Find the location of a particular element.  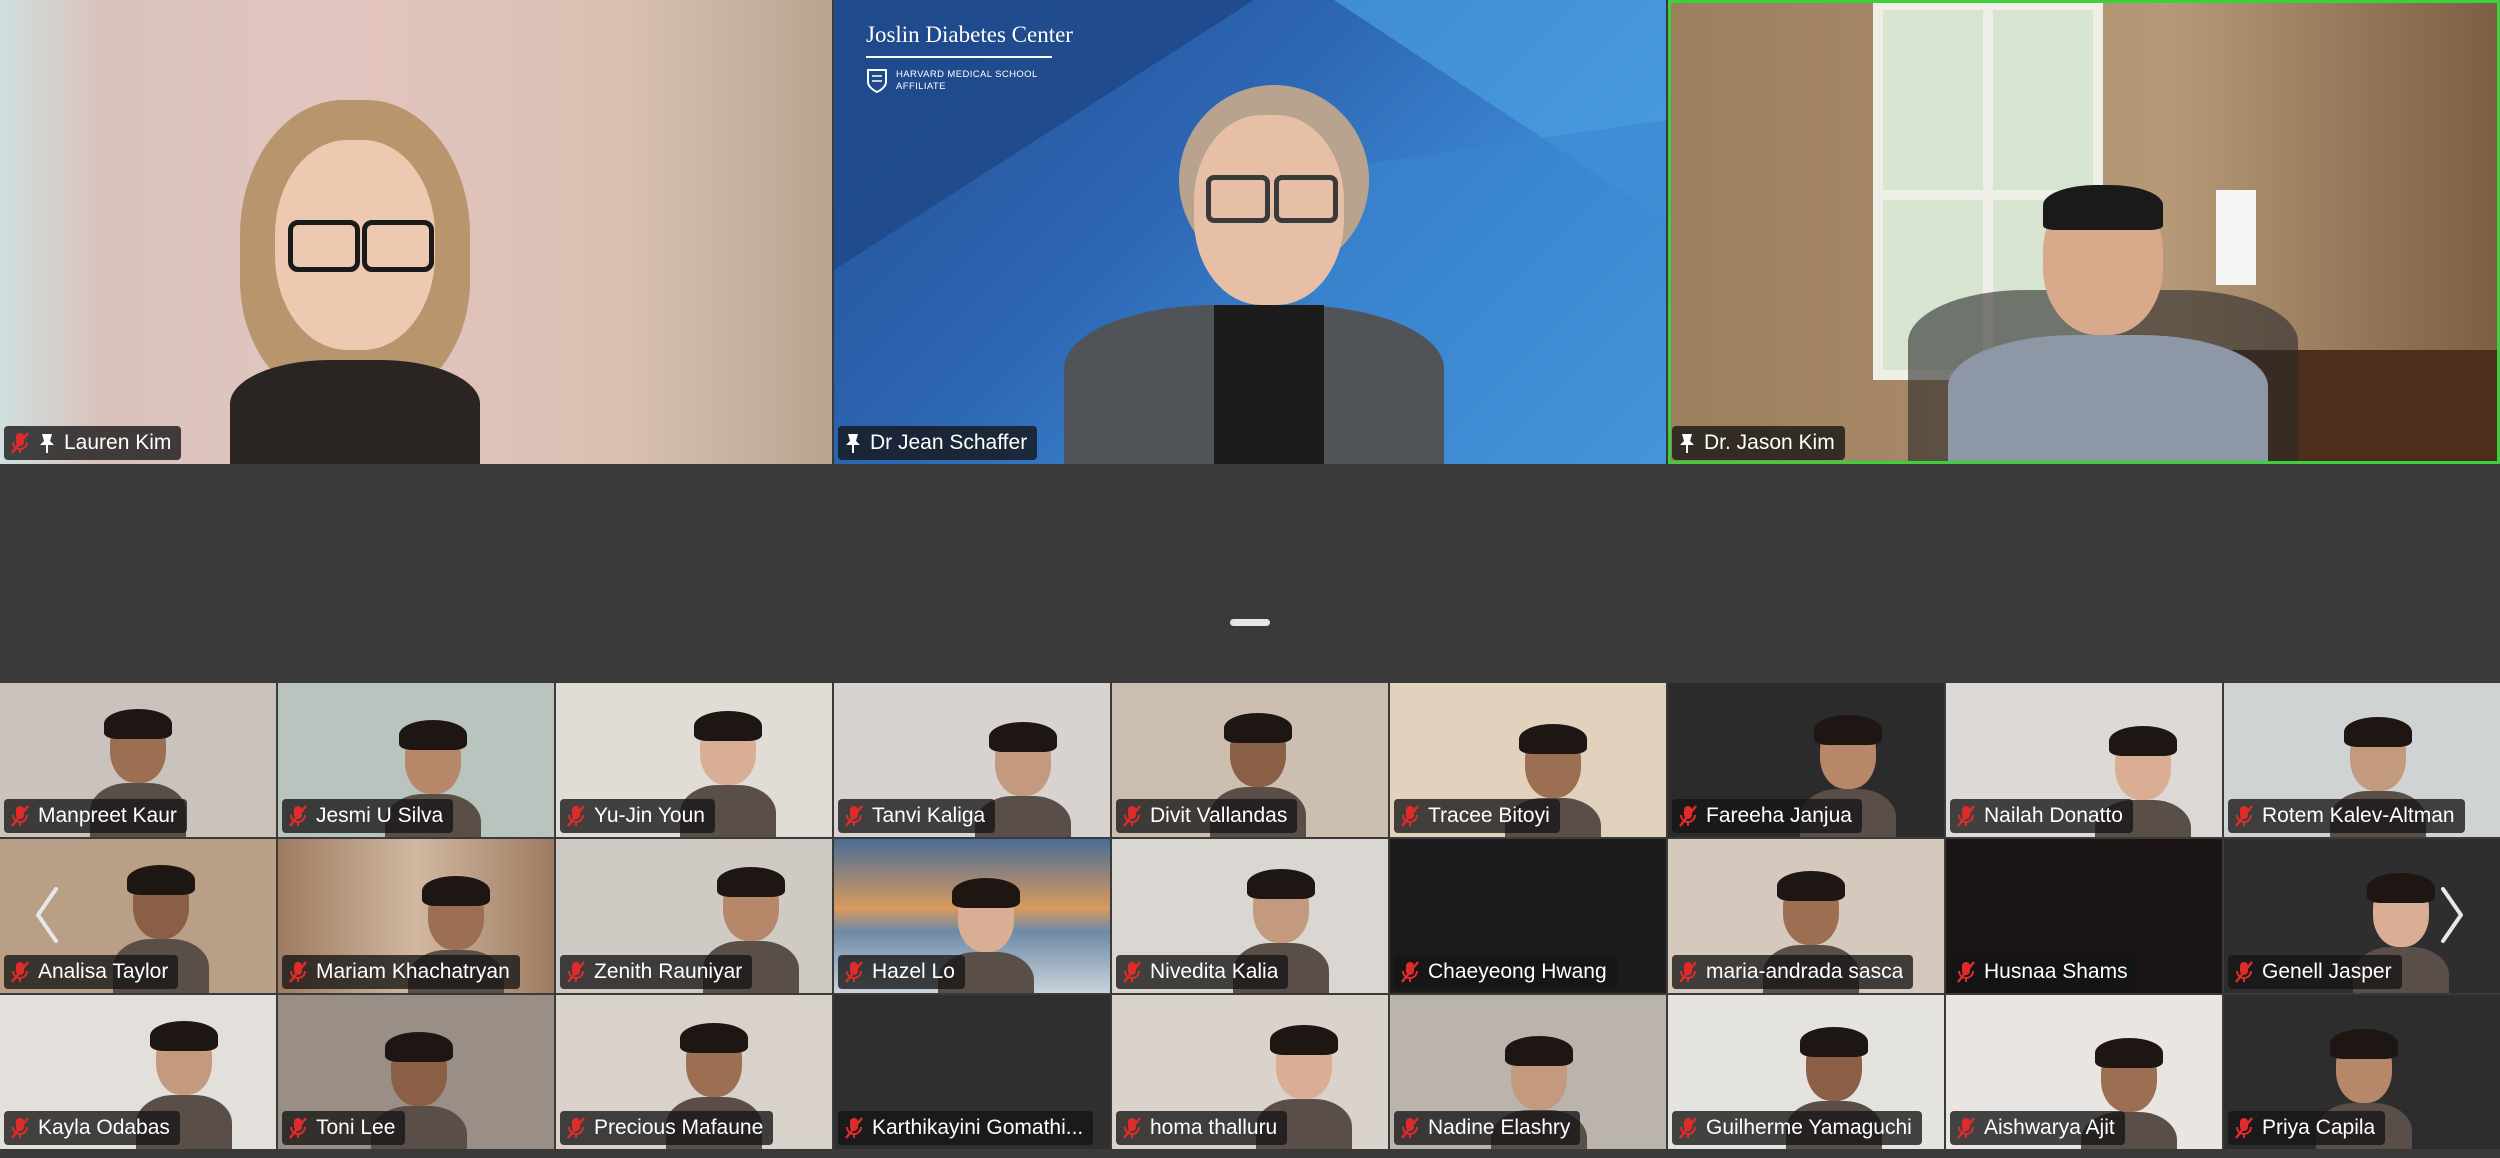

participant-tile: Hazel Lo is located at coordinates (972, 916).